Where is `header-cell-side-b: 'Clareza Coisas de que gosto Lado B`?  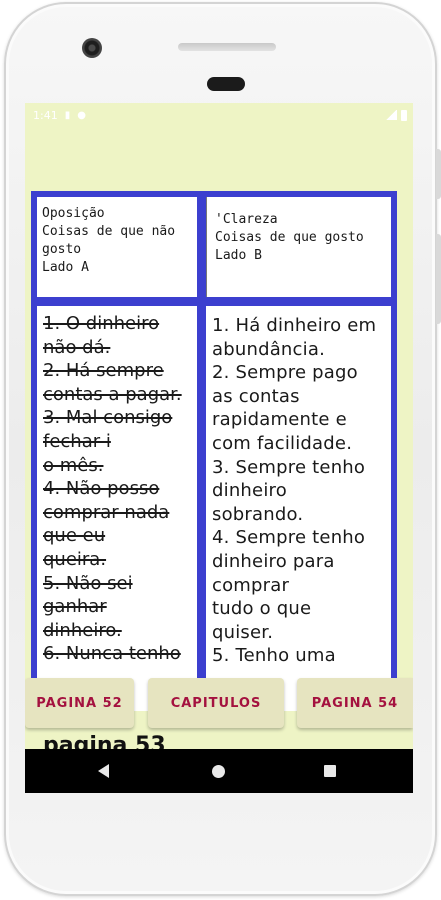
header-cell-side-b: 'Clareza Coisas de que gosto Lado B is located at coordinates (298, 247).